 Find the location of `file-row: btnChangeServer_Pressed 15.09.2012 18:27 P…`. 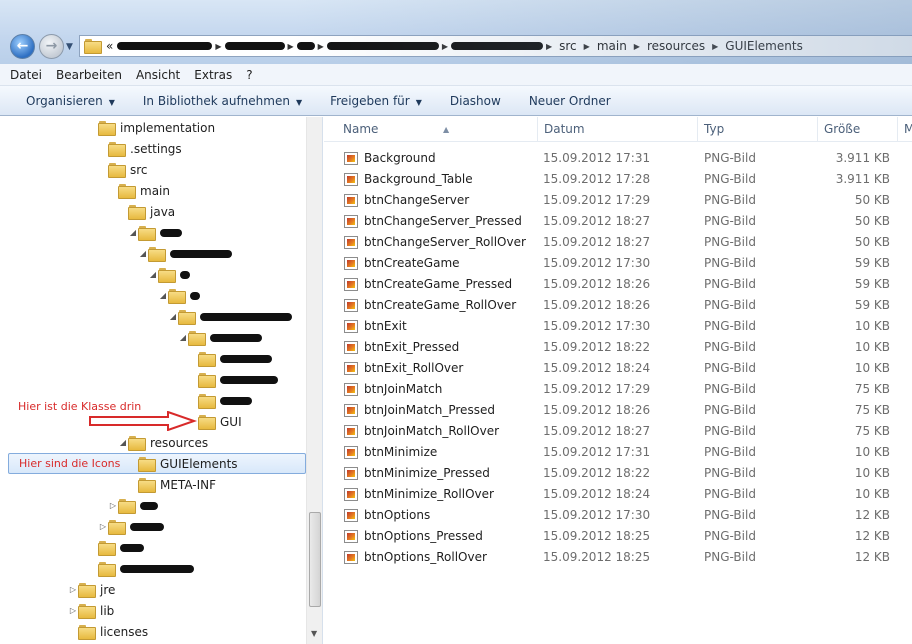

file-row: btnChangeServer_Pressed 15.09.2012 18:27 P… is located at coordinates (618, 221).